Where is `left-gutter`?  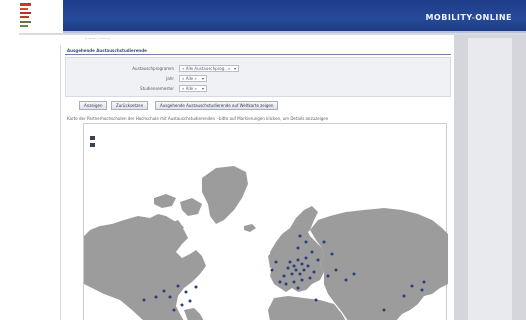
left-gutter is located at coordinates (39, 182).